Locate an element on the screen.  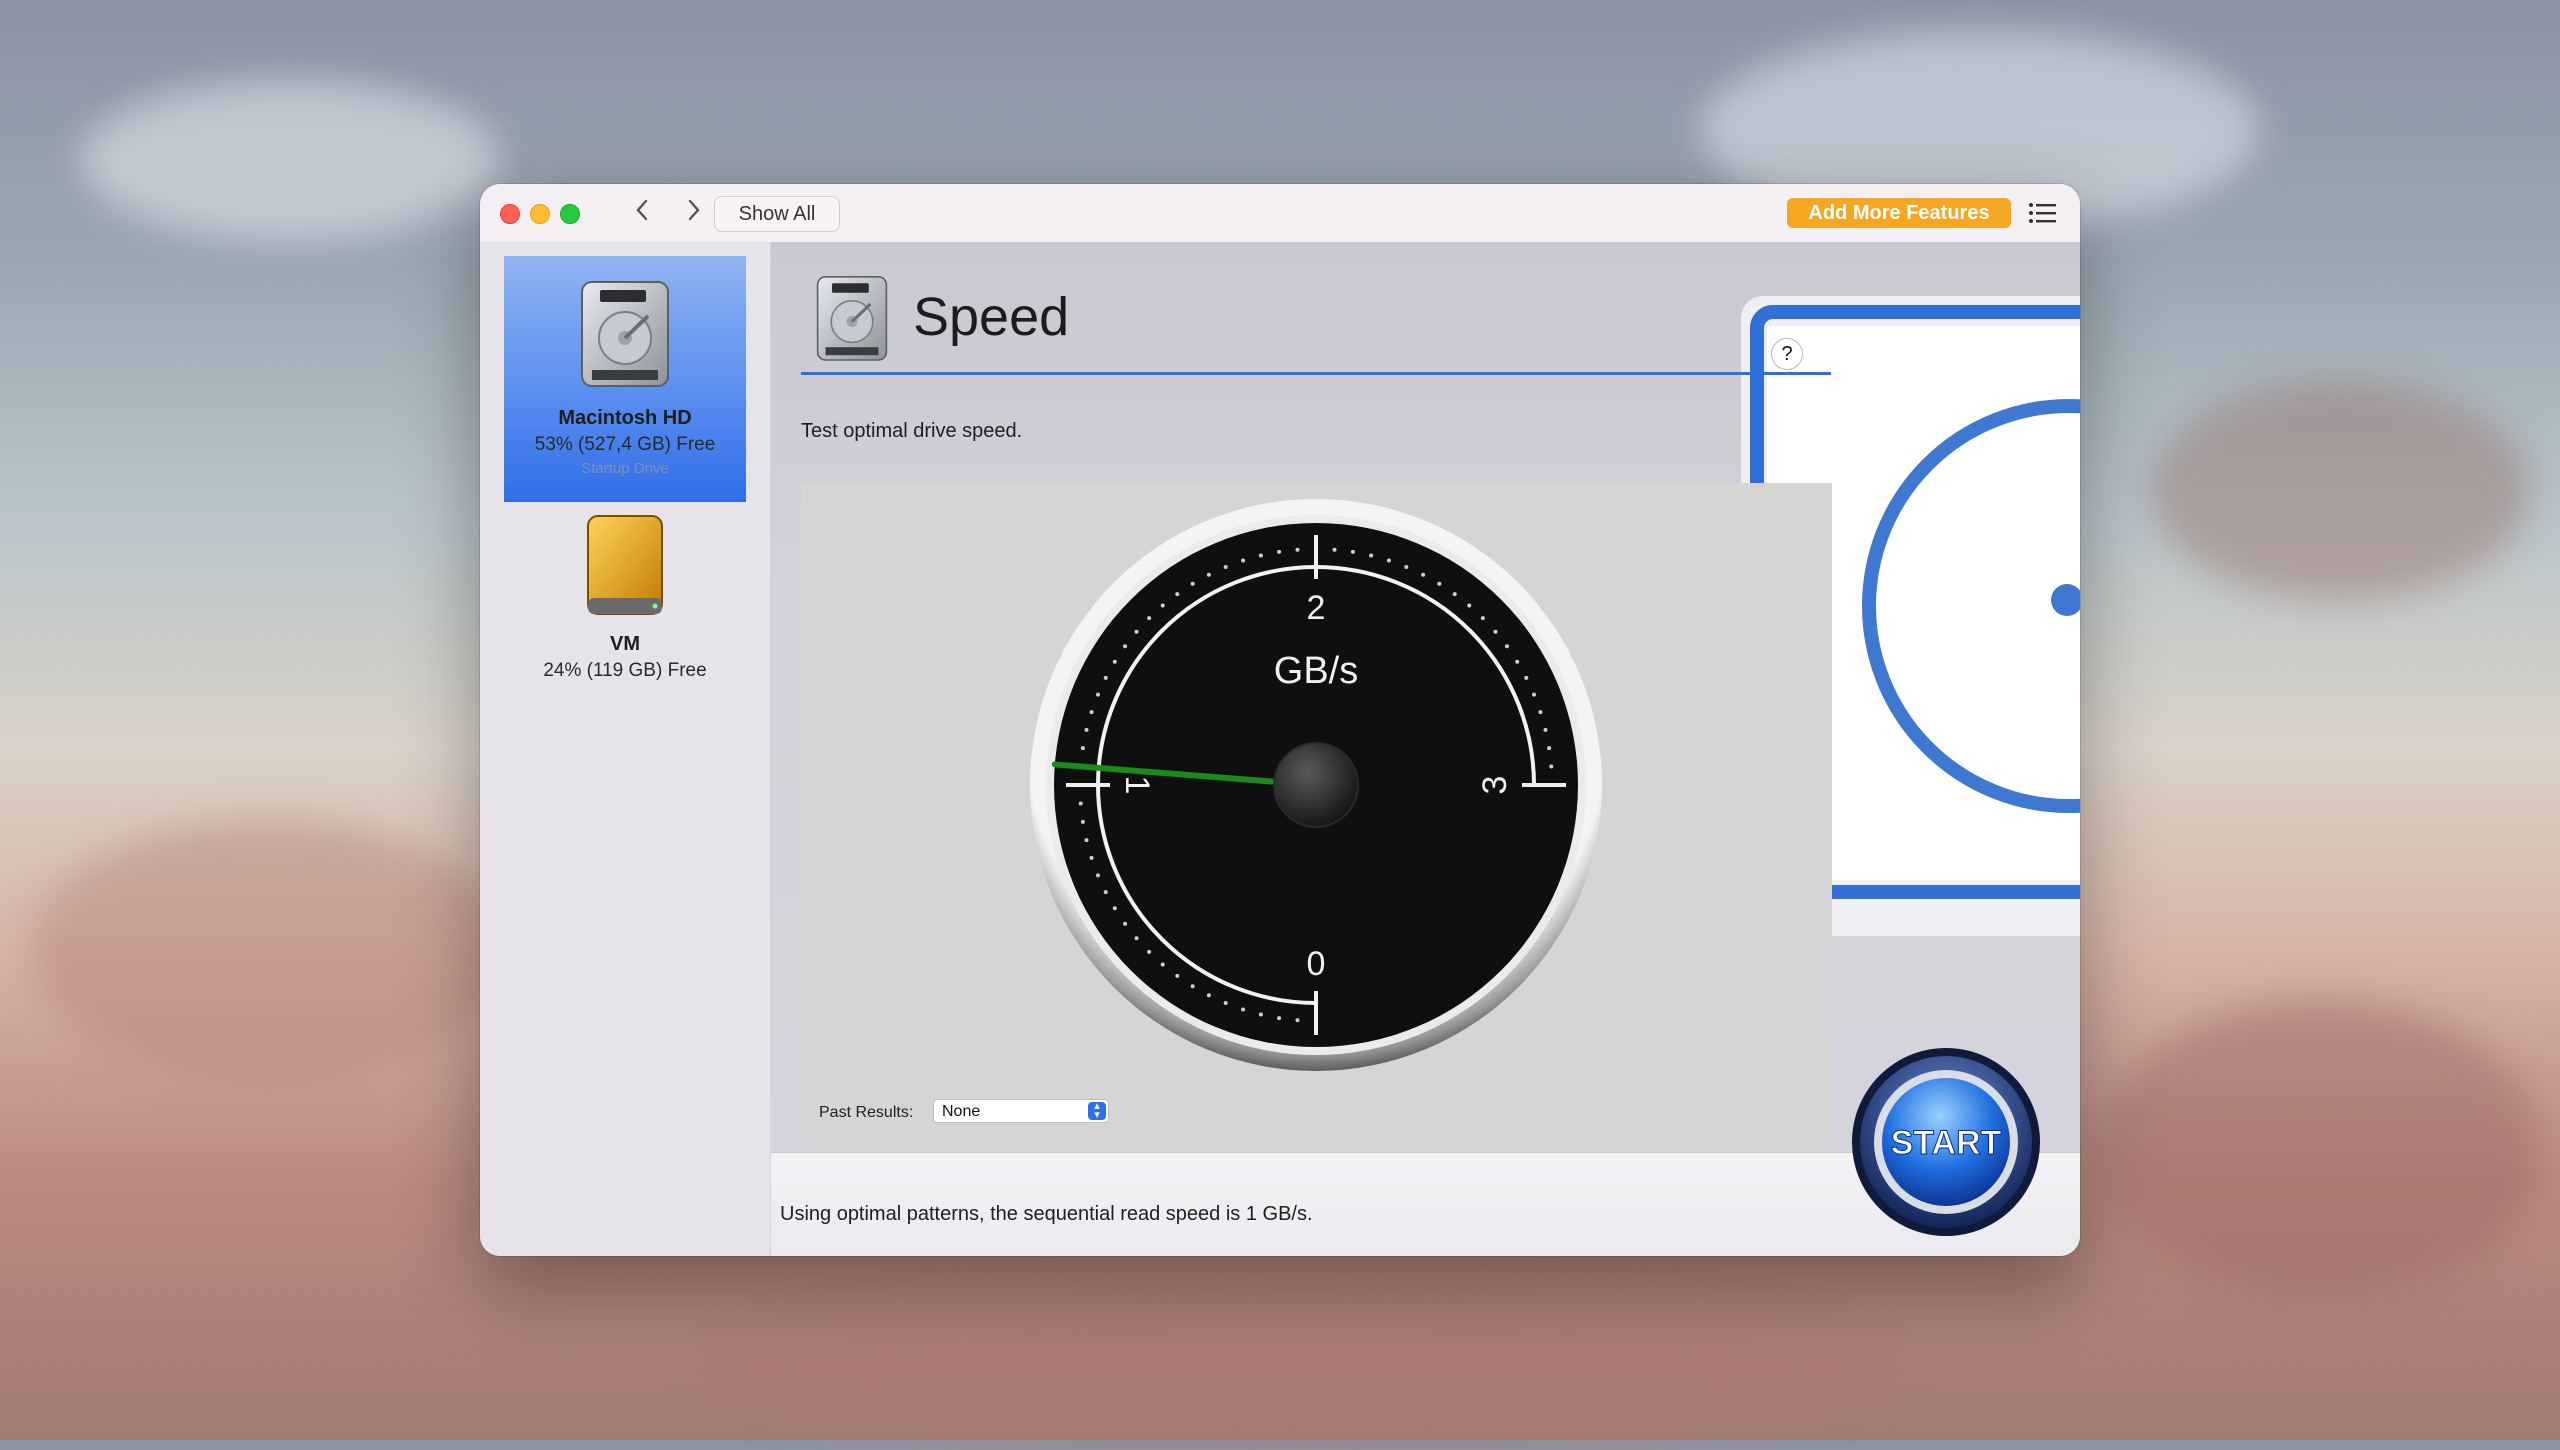
add-more-features-button: Add More Features is located at coordinates (1899, 213).